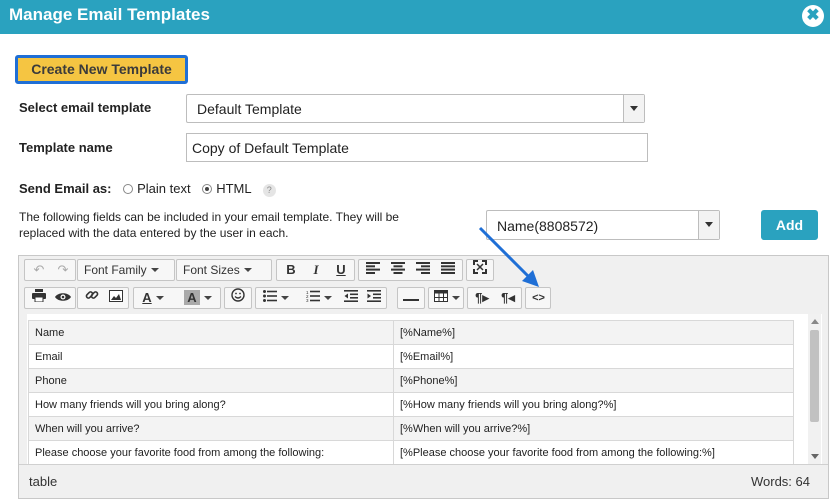 The image size is (830, 501). I want to click on ltr-icon: ¶▸, so click(482, 298).